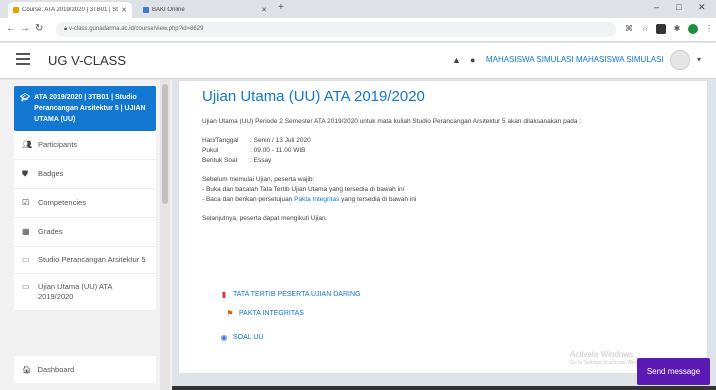 Image resolution: width=716 pixels, height=390 pixels. What do you see at coordinates (25, 97) in the screenshot?
I see `graduation-cap-icon: 🎓︎` at bounding box center [25, 97].